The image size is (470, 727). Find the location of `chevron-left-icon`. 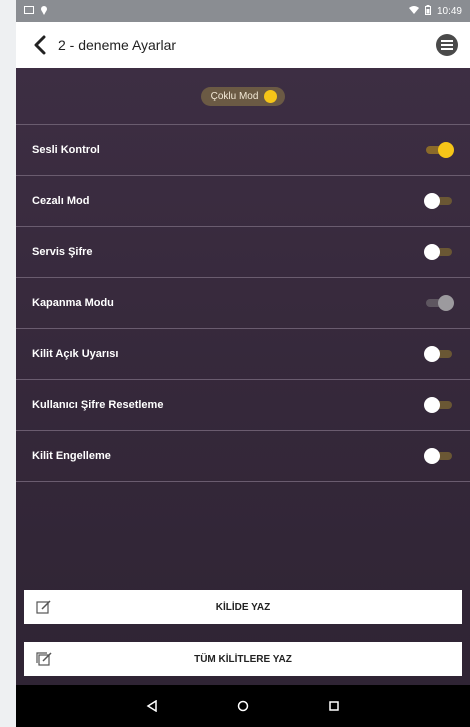

chevron-left-icon is located at coordinates (40, 45).